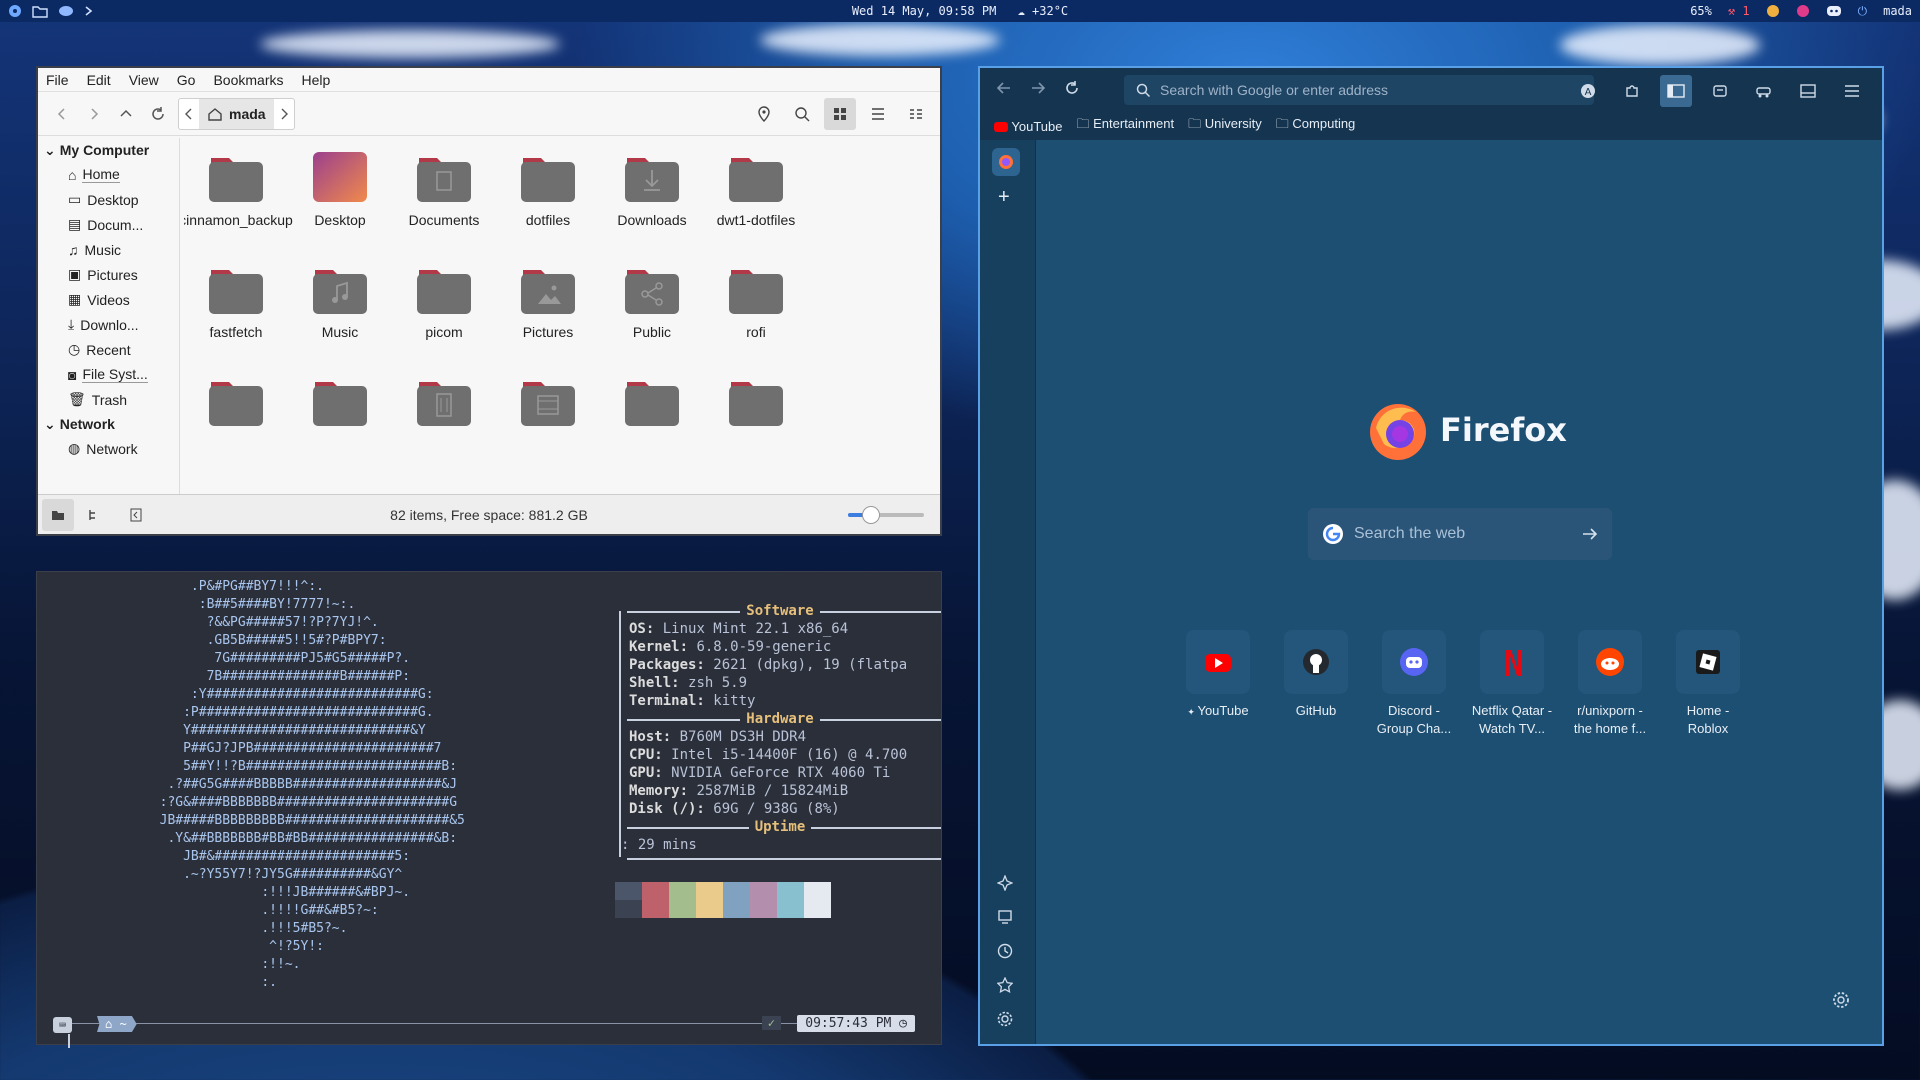  What do you see at coordinates (1764, 91) in the screenshot?
I see `containers-button` at bounding box center [1764, 91].